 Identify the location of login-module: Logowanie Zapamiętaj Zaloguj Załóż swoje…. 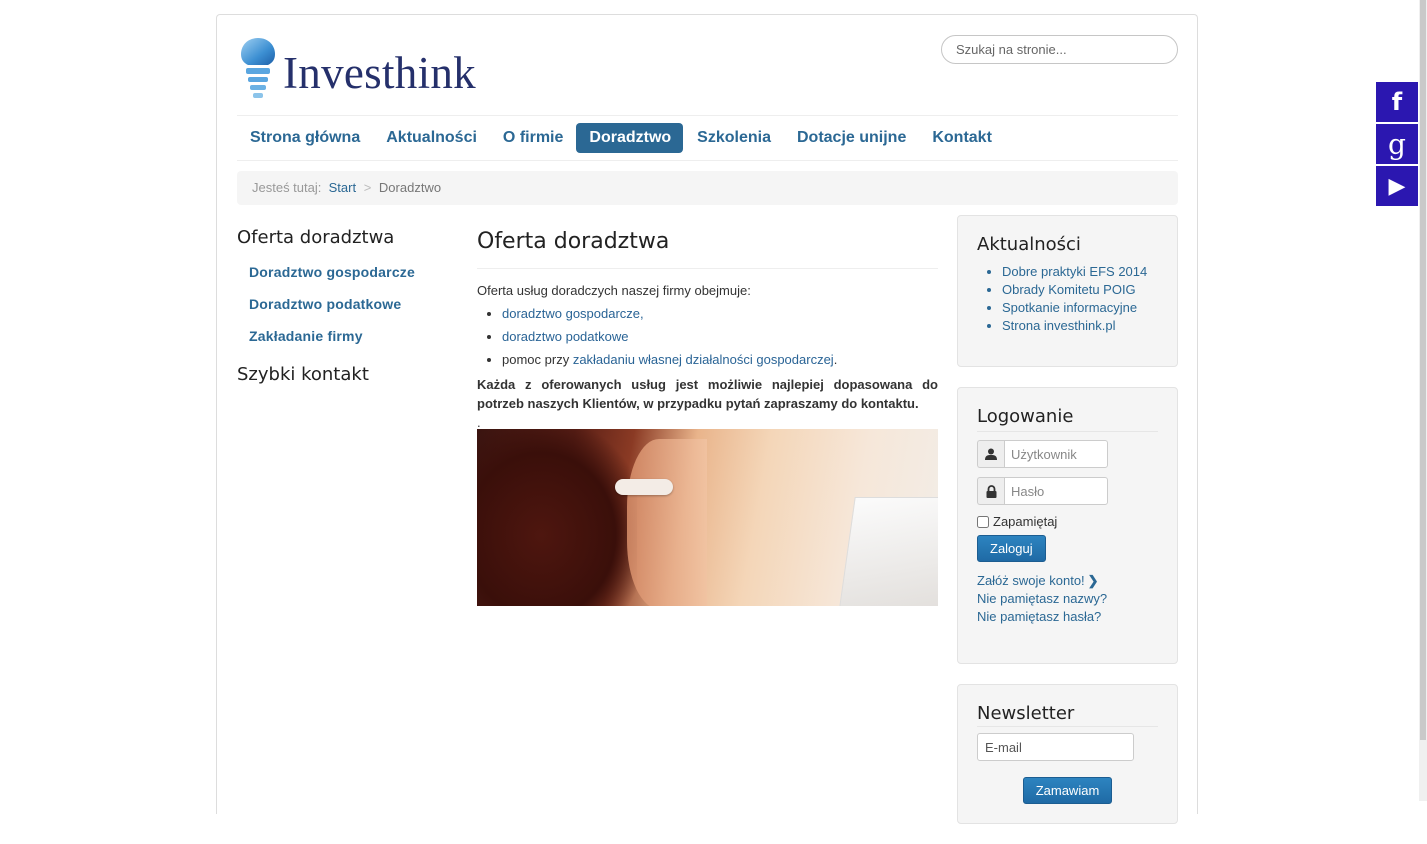
(1067, 525).